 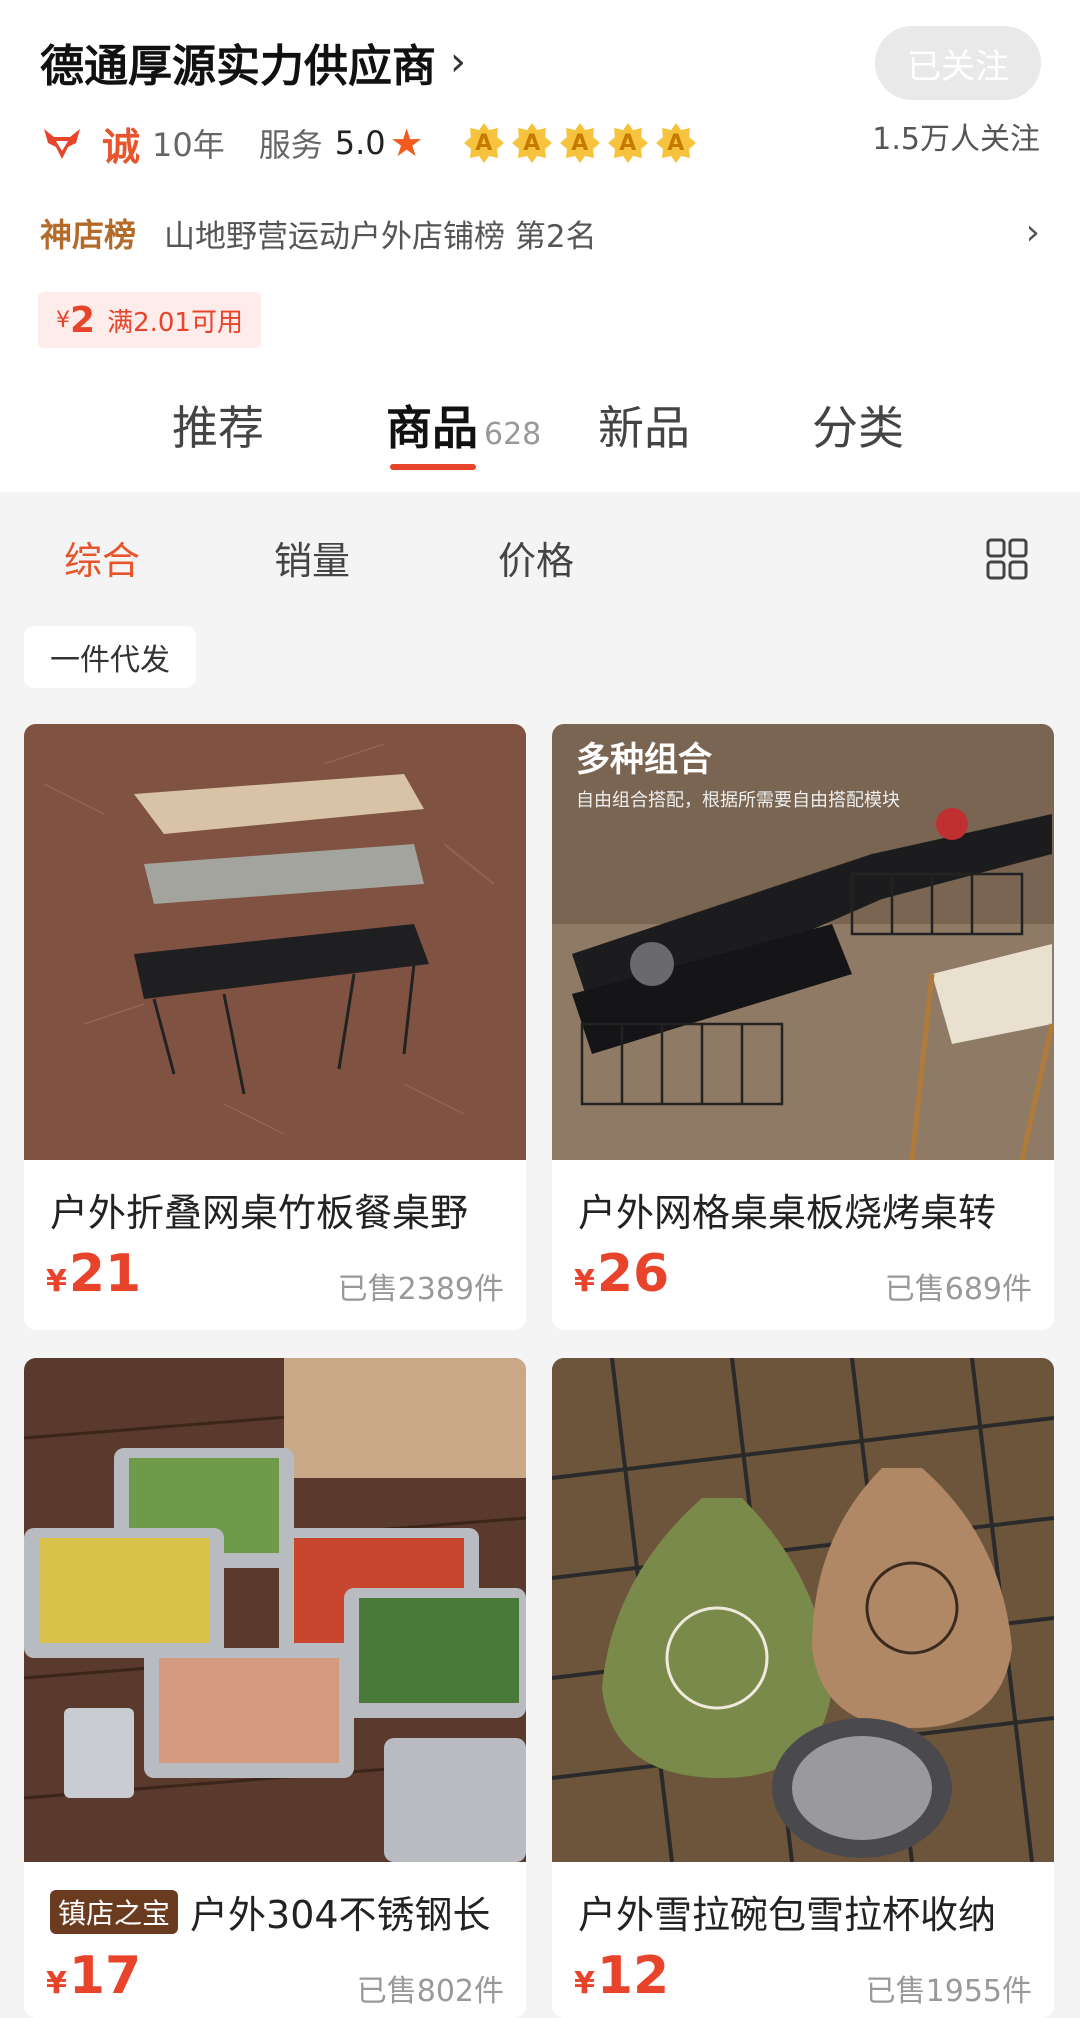 What do you see at coordinates (83, 320) in the screenshot?
I see `coupon-amount: 2` at bounding box center [83, 320].